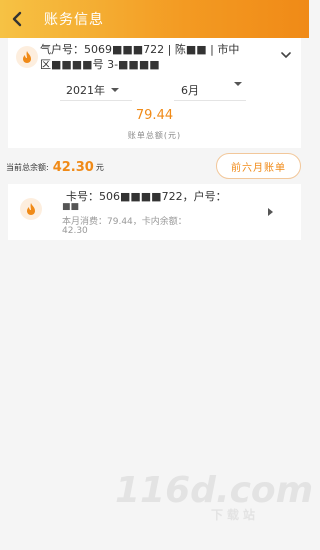 The height and width of the screenshot is (550, 320). I want to click on card-number-text: 卡号：506■■■■722，户号：, so click(146, 196).